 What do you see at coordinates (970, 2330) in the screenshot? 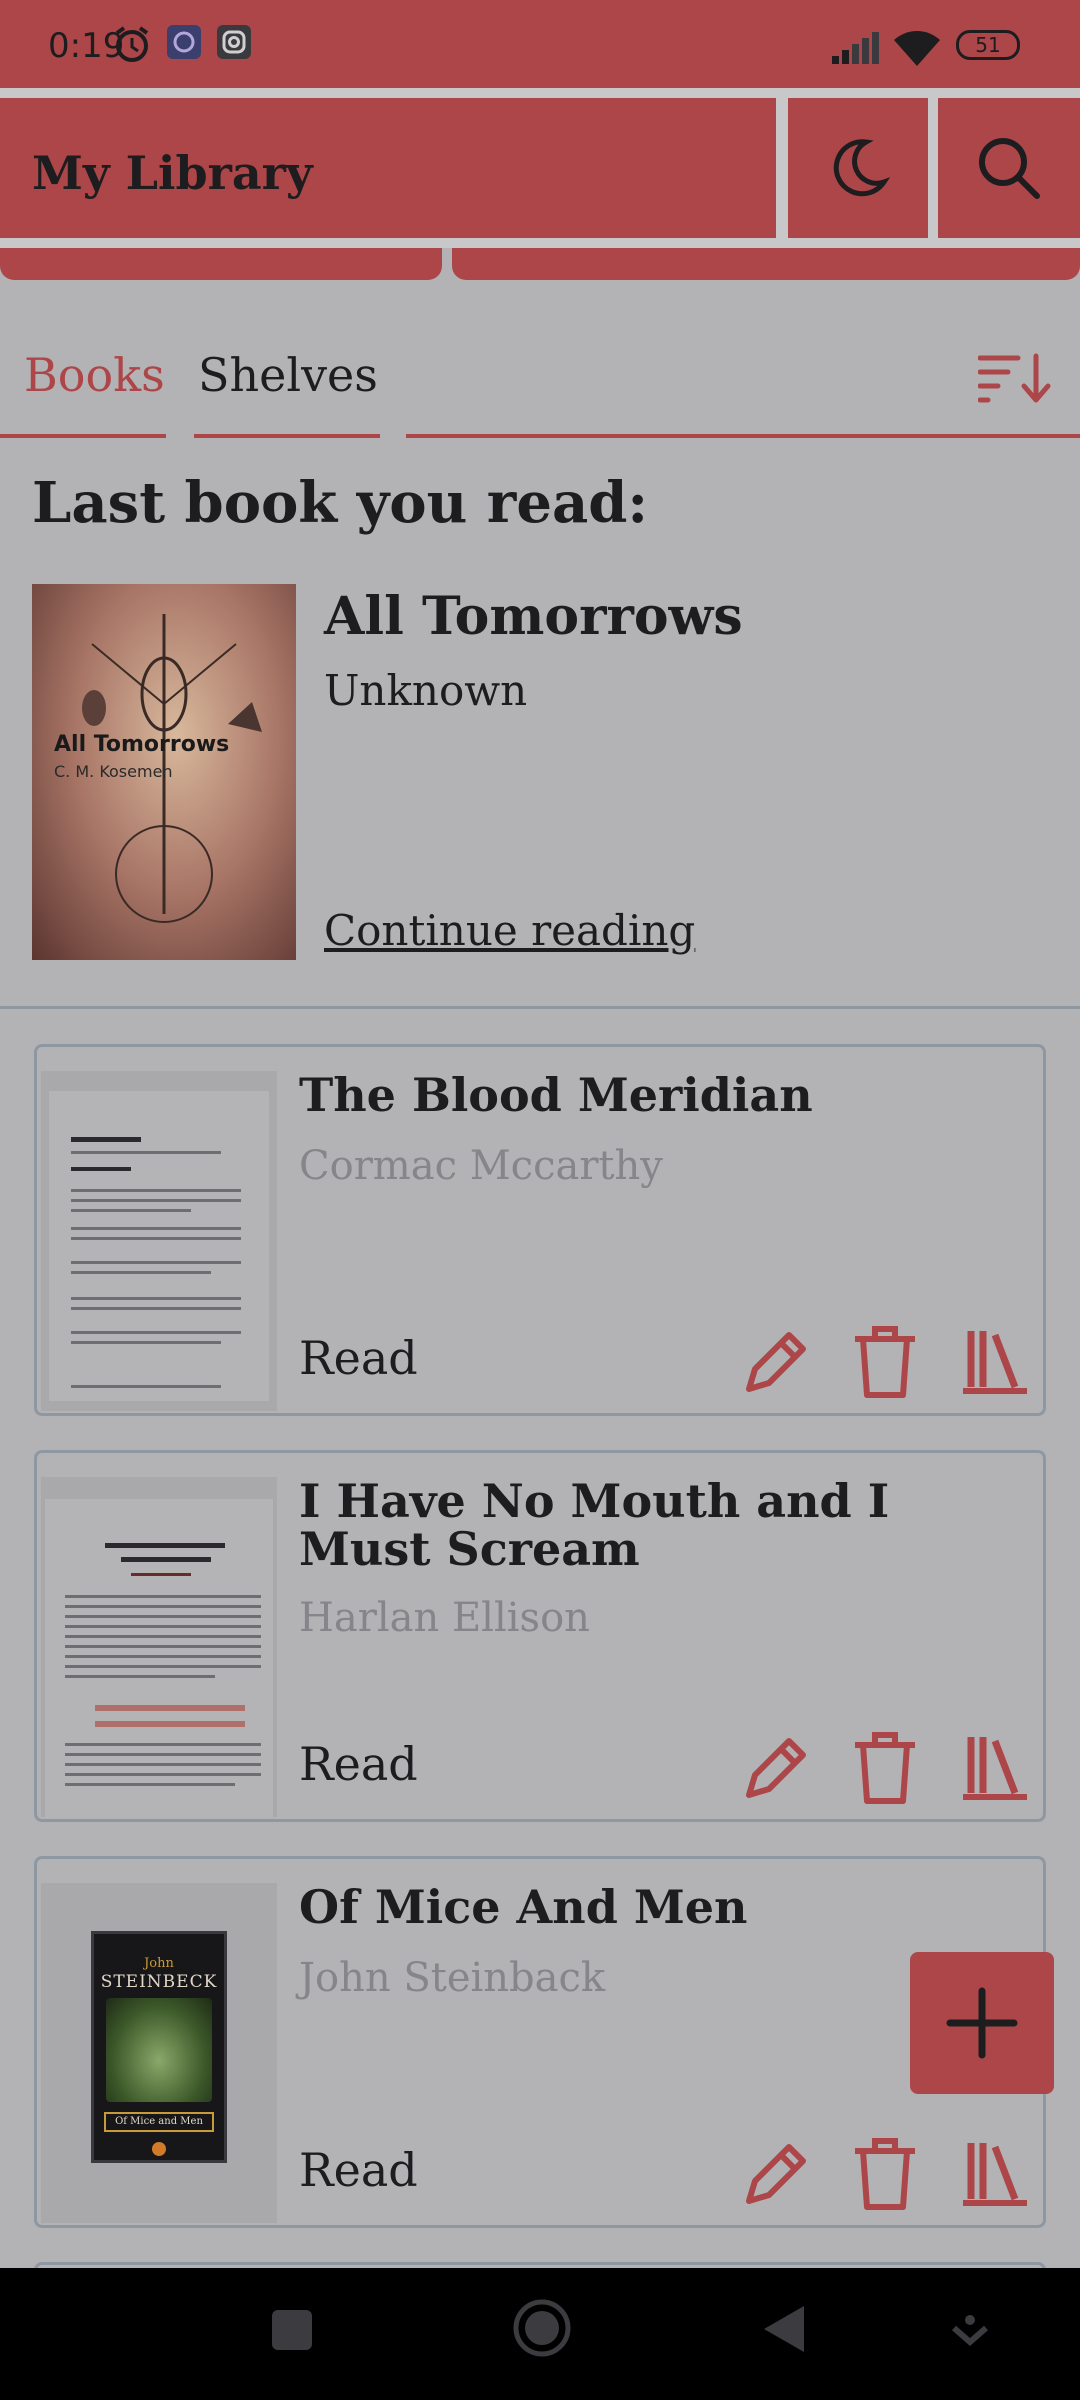
I see `assistant-icon` at bounding box center [970, 2330].